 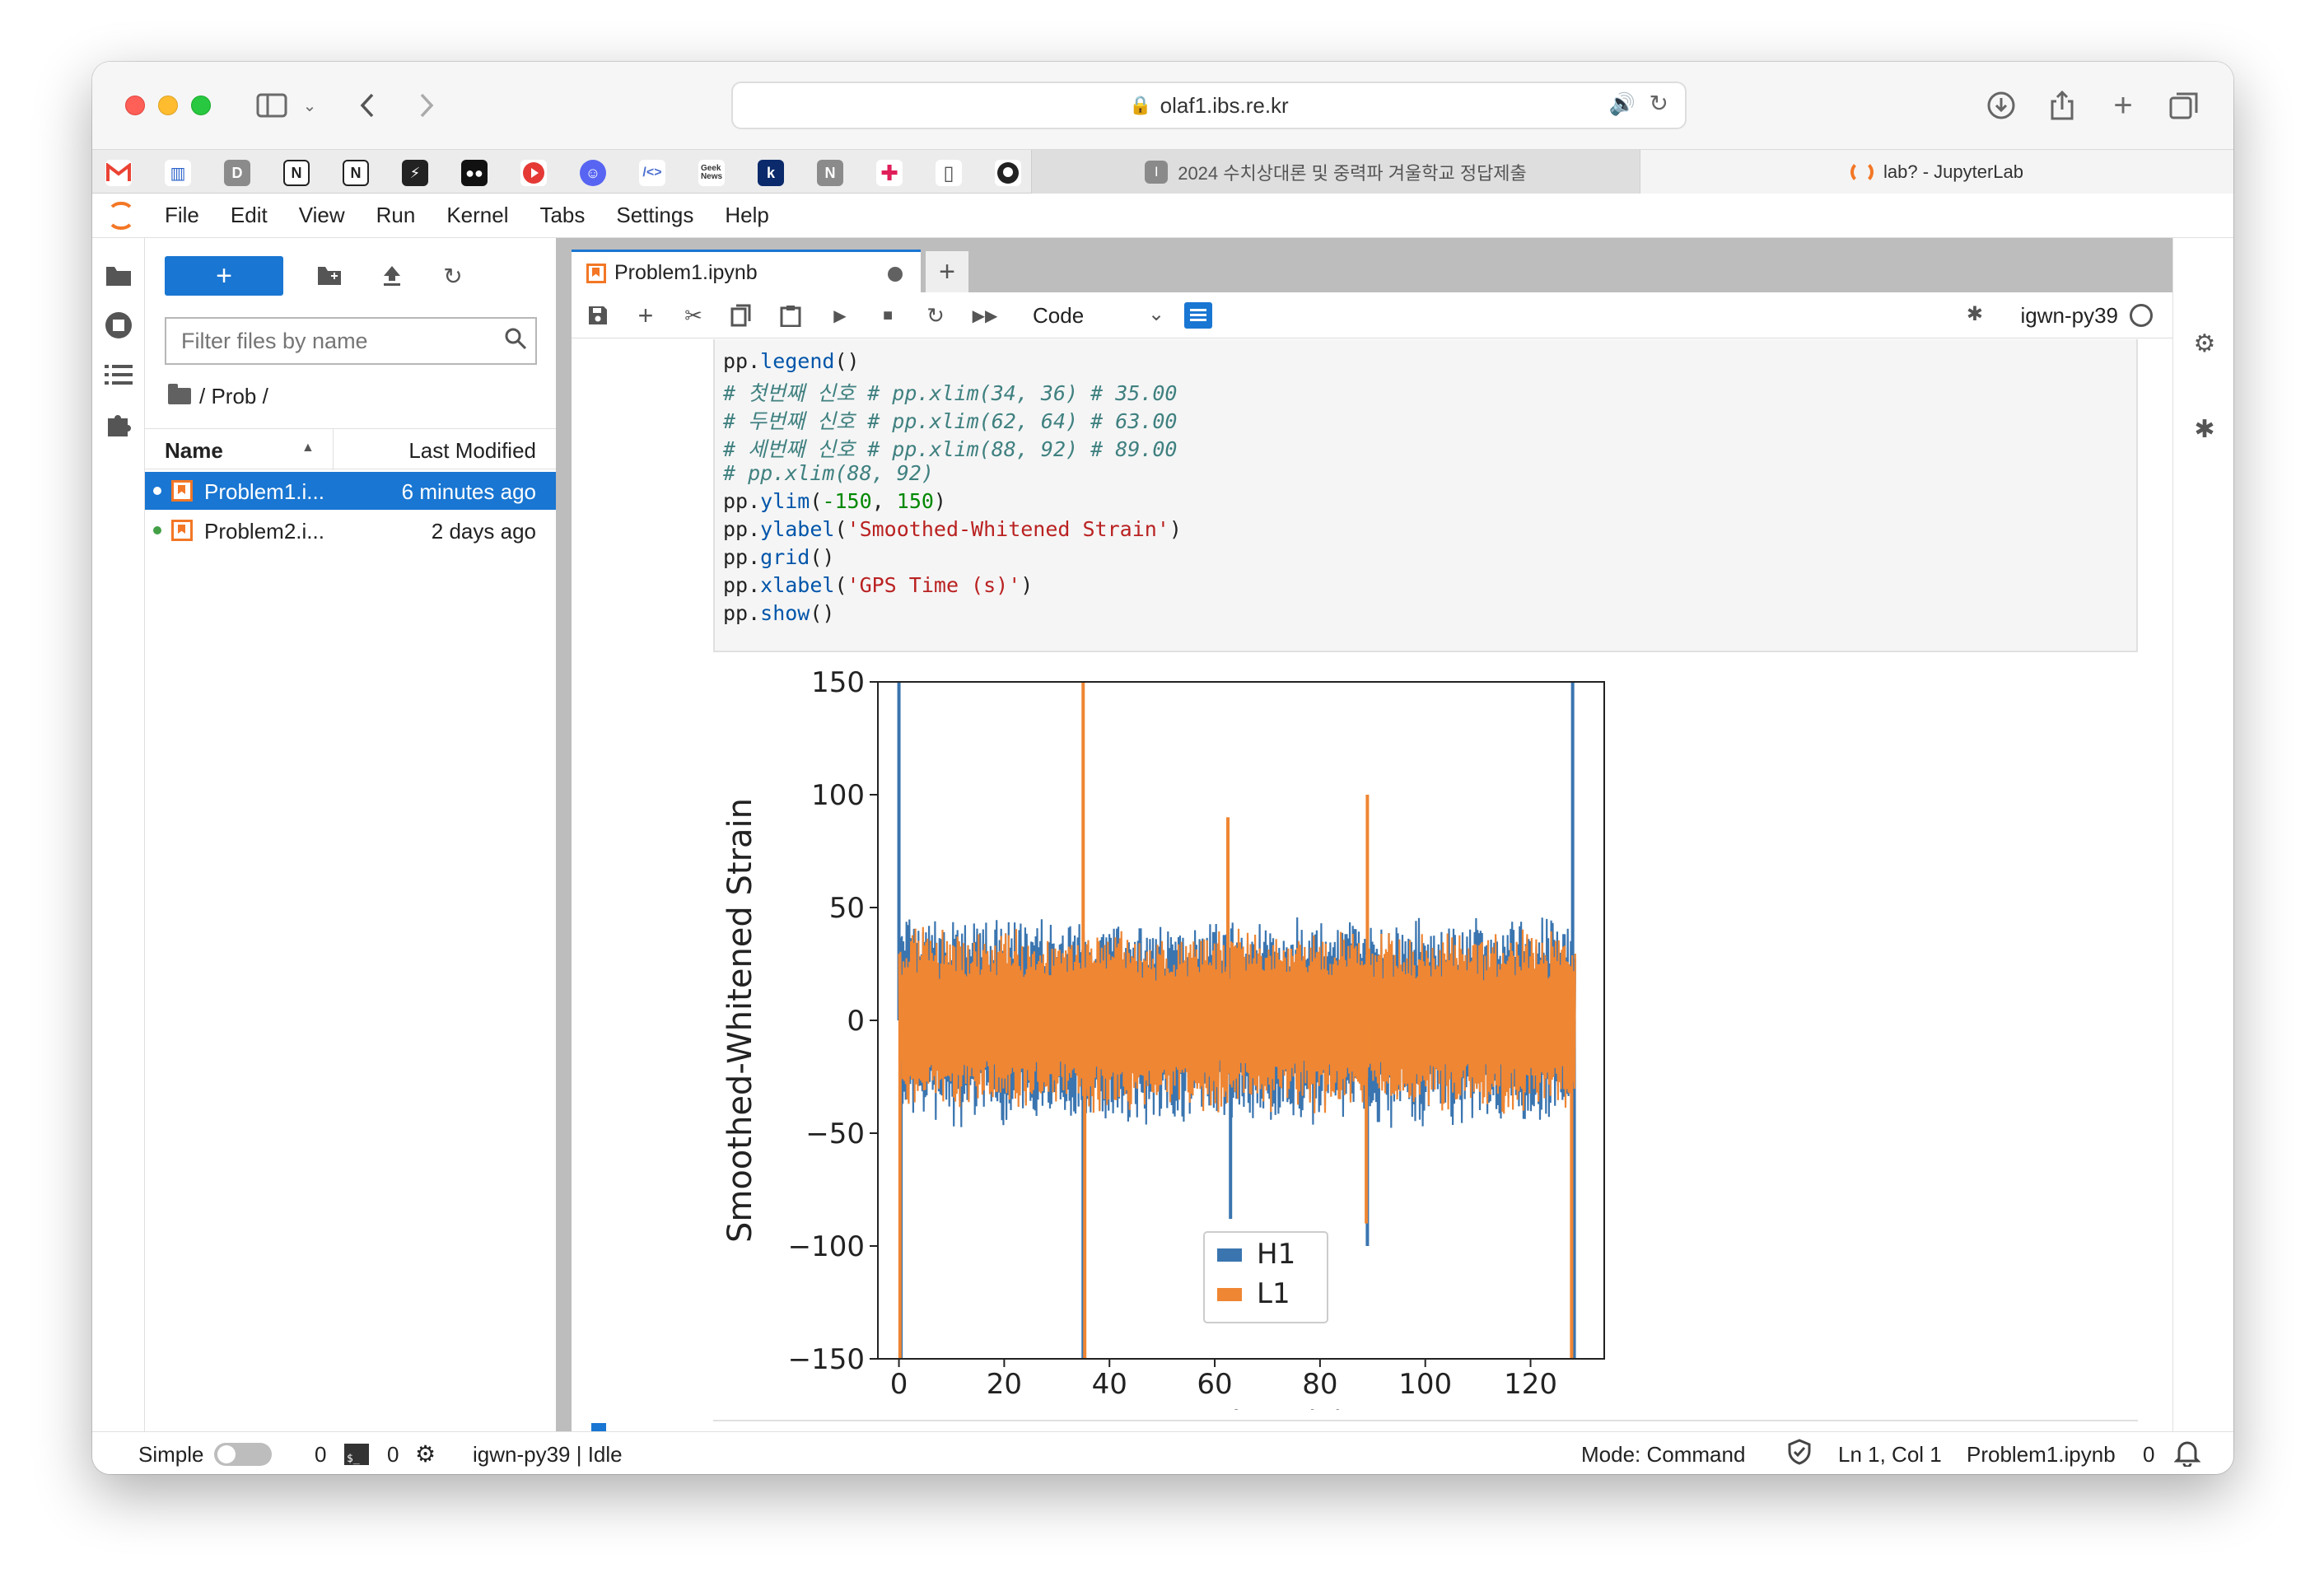 What do you see at coordinates (949, 173) in the screenshot?
I see `reader-icon: ▯` at bounding box center [949, 173].